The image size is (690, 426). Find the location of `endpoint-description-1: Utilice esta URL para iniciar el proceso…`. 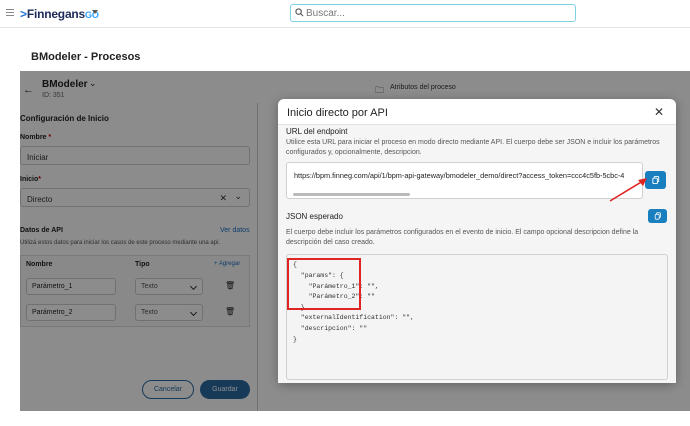

endpoint-description-1: Utilice esta URL para iniciar el proceso… is located at coordinates (473, 142).